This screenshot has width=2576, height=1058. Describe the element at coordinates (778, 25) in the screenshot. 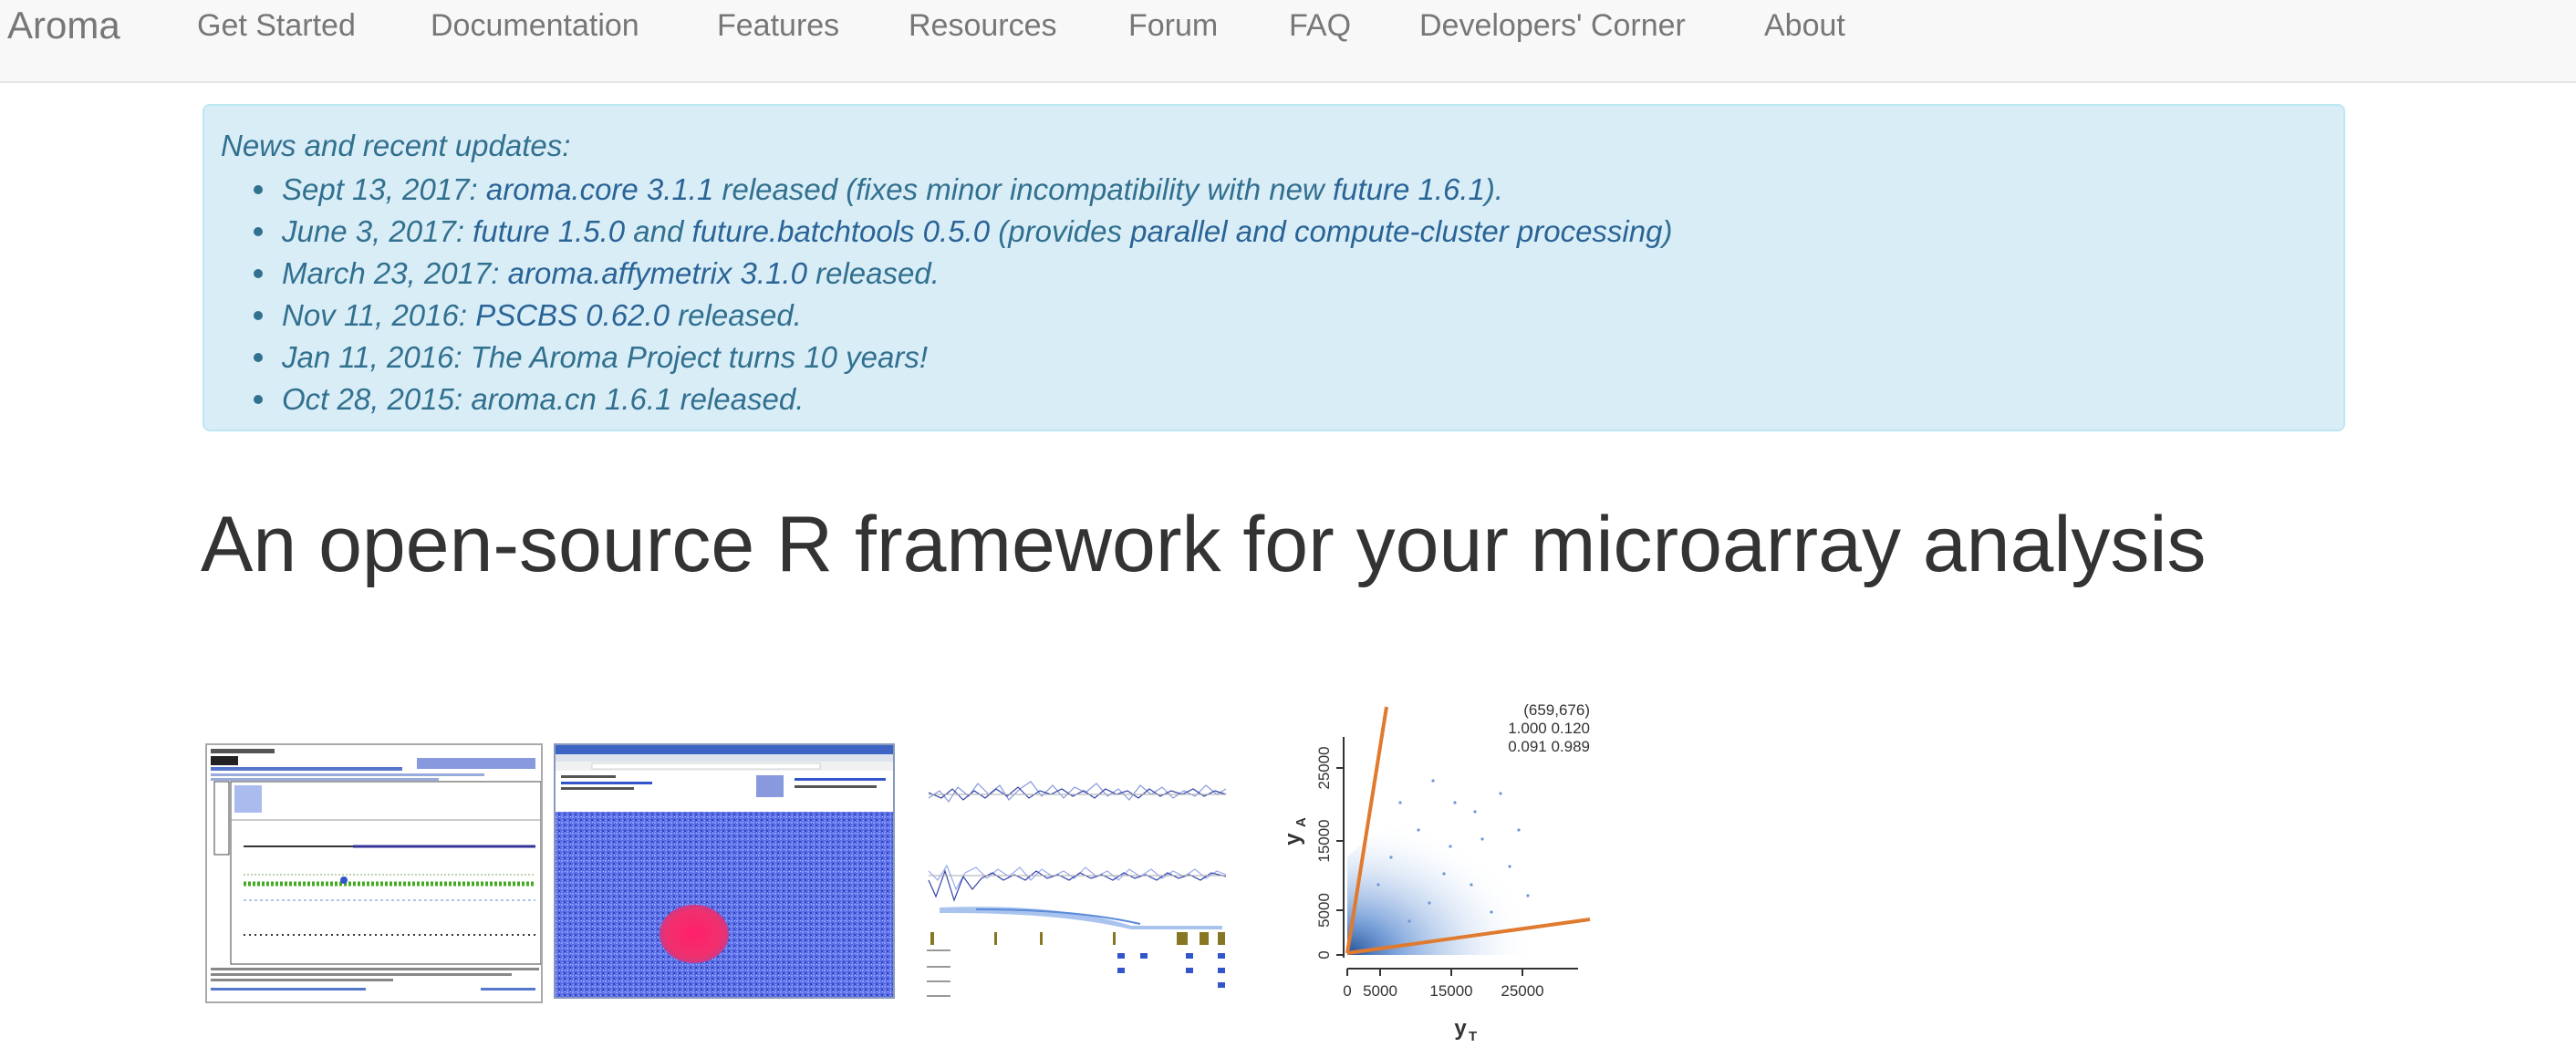

I see `nav-features: Features` at that location.